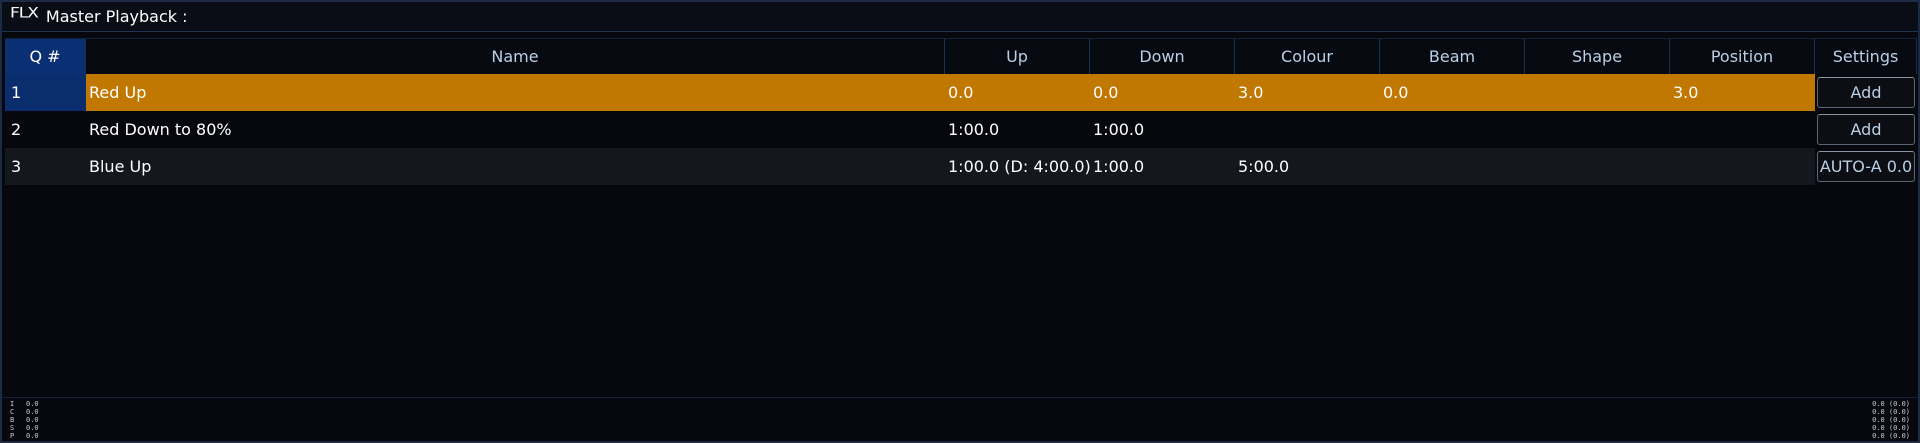 The height and width of the screenshot is (443, 1920). What do you see at coordinates (515, 92) in the screenshot?
I see `cue-name: Red Up` at bounding box center [515, 92].